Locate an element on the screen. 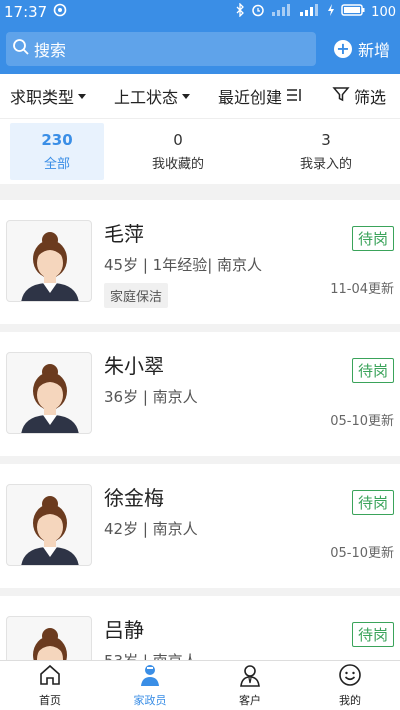 The image size is (400, 710). sort-label: 最近创建 is located at coordinates (250, 97).